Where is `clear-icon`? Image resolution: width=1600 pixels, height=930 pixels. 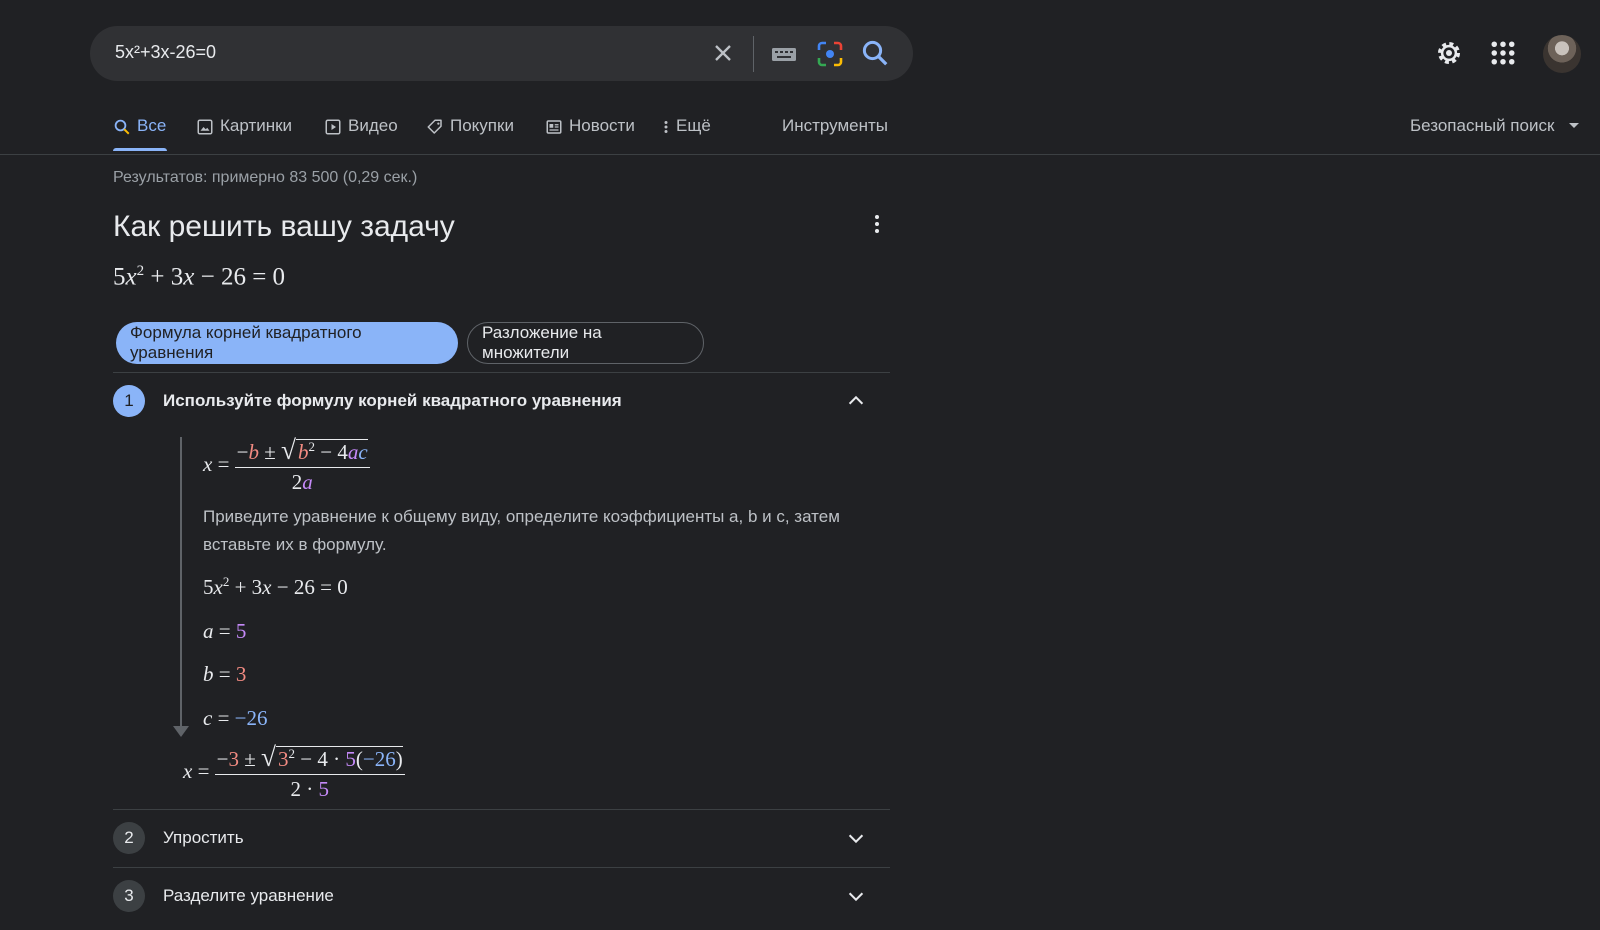 clear-icon is located at coordinates (723, 53).